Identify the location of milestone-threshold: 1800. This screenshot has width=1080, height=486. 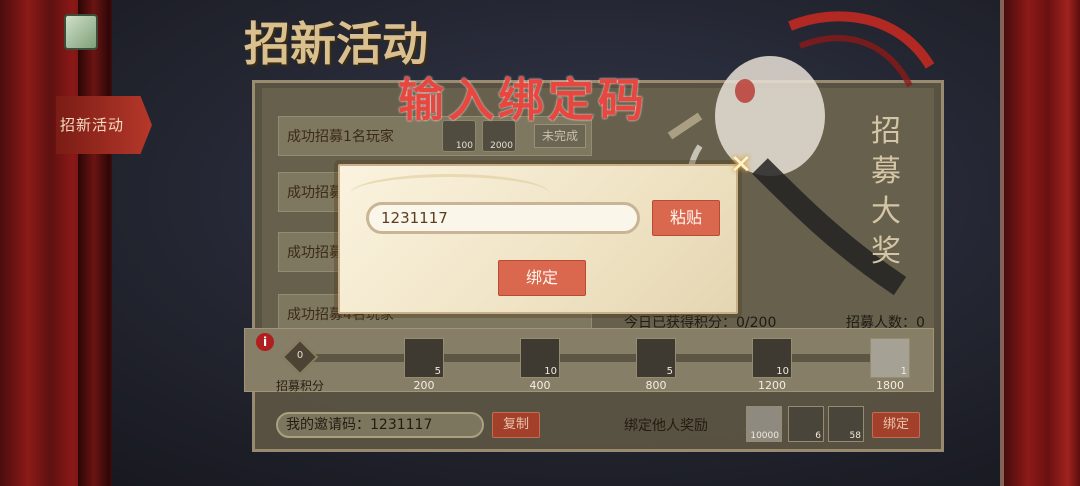
(890, 385).